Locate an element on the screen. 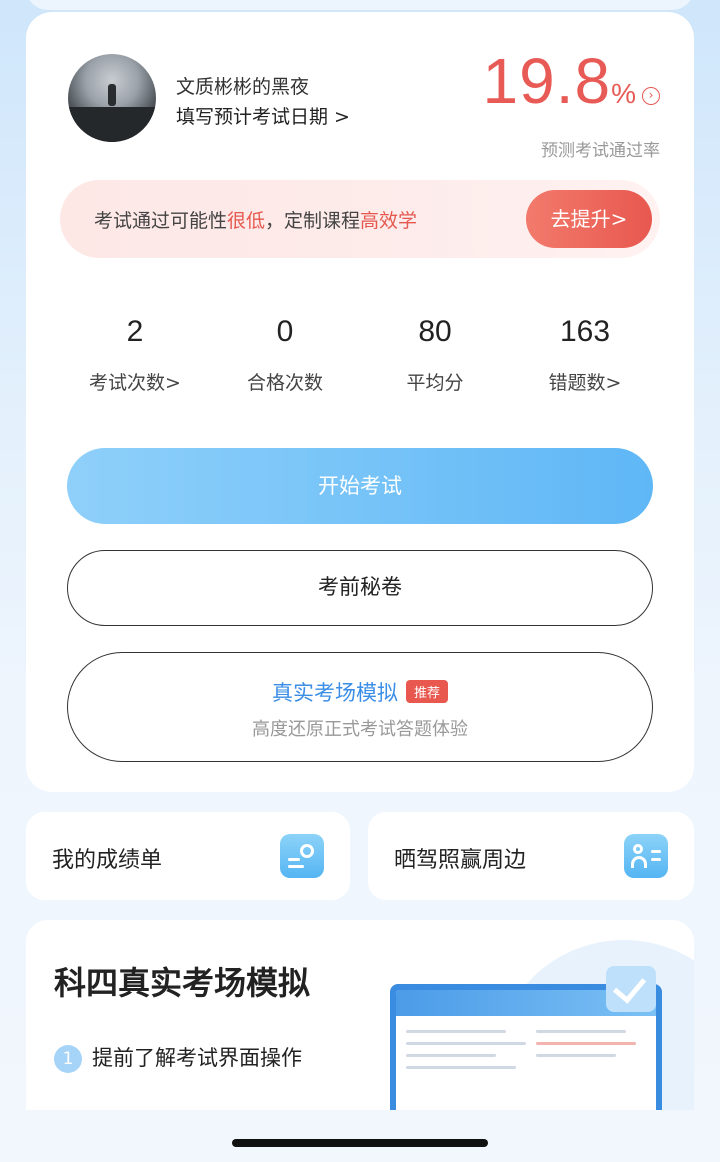  my-scores-label: 我的成绩单 is located at coordinates (107, 860).